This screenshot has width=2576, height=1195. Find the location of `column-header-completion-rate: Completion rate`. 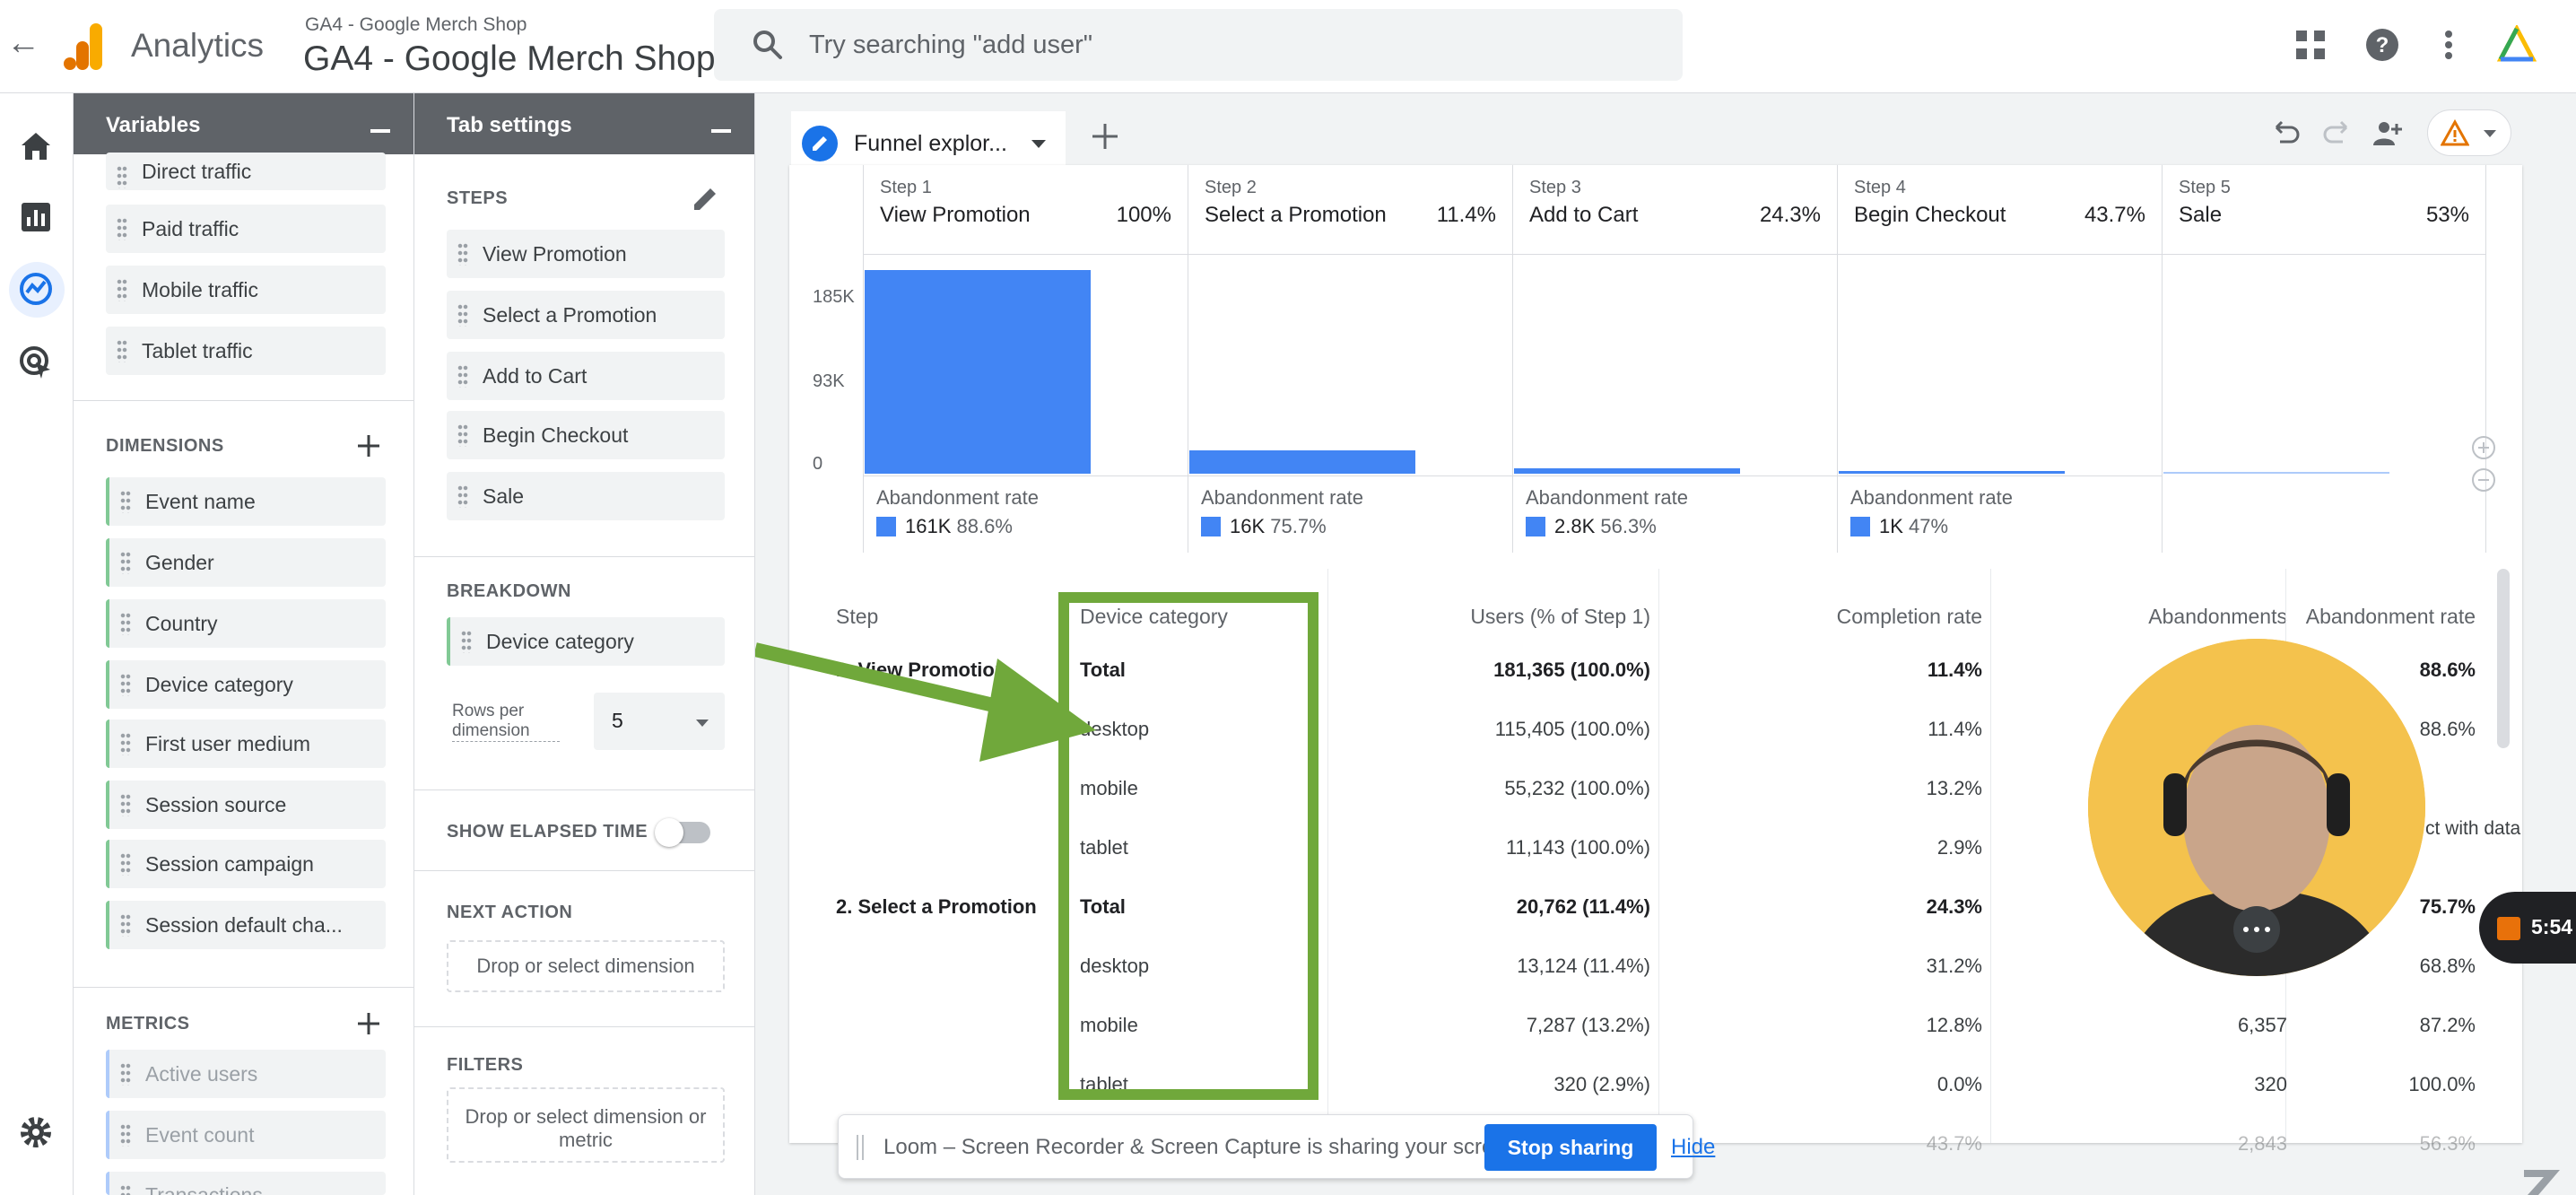

column-header-completion-rate: Completion rate is located at coordinates (1838, 617).